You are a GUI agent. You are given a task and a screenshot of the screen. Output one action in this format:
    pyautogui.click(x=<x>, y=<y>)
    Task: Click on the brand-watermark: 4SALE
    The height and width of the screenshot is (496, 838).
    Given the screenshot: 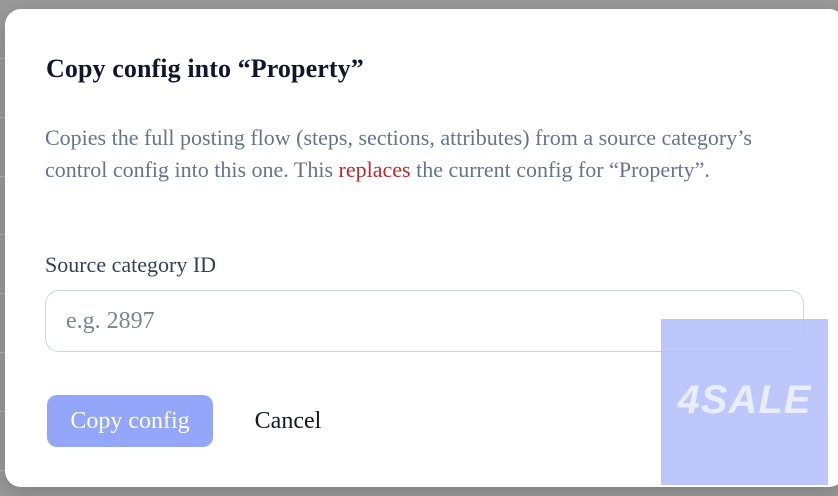 What is the action you would take?
    pyautogui.click(x=744, y=402)
    